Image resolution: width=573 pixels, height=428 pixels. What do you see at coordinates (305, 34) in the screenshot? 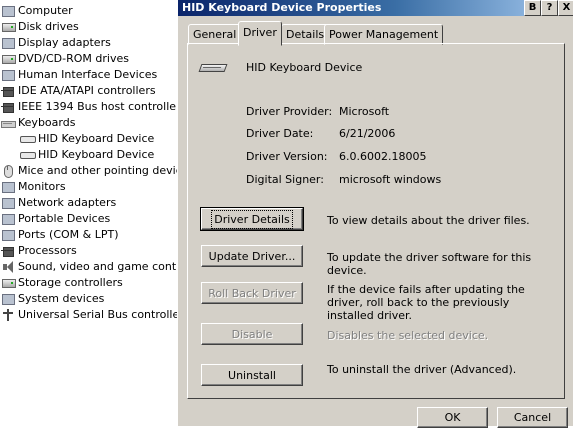
I see `tab-details: Details` at bounding box center [305, 34].